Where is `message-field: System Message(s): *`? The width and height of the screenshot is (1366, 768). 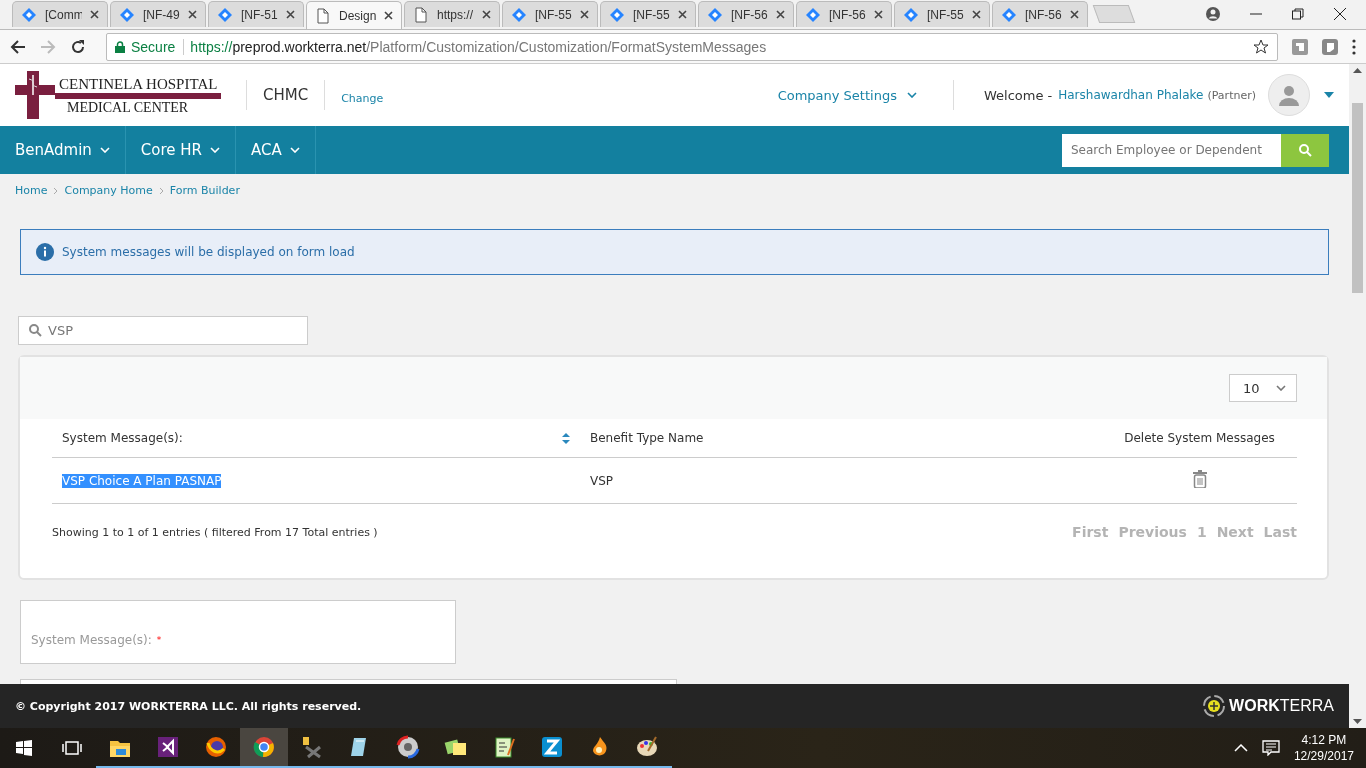
message-field: System Message(s): * is located at coordinates (238, 632).